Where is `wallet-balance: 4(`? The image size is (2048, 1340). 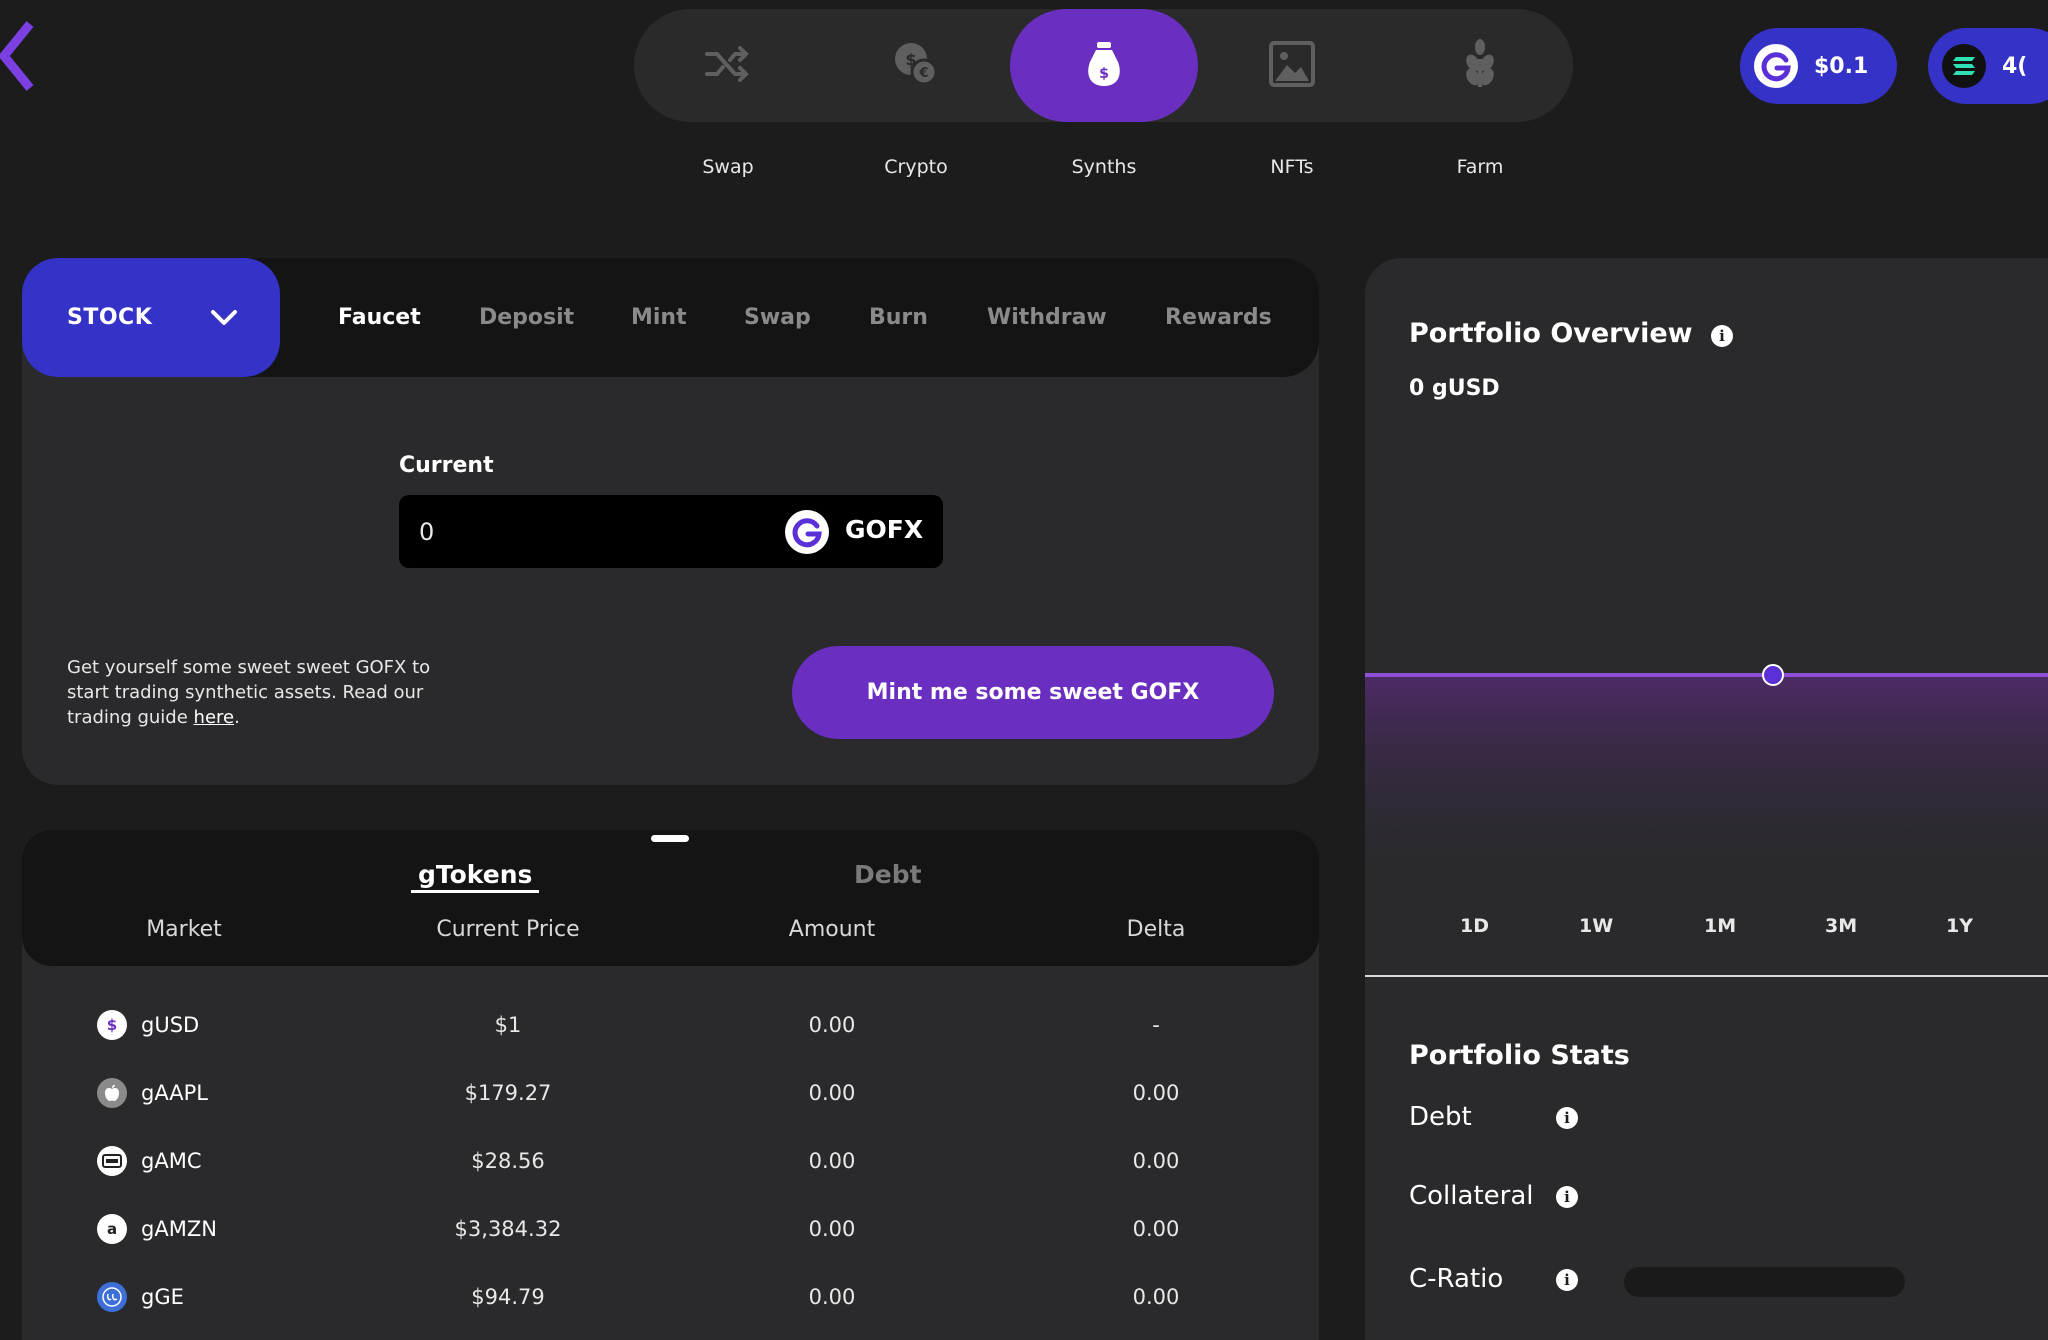 wallet-balance: 4( is located at coordinates (2015, 66).